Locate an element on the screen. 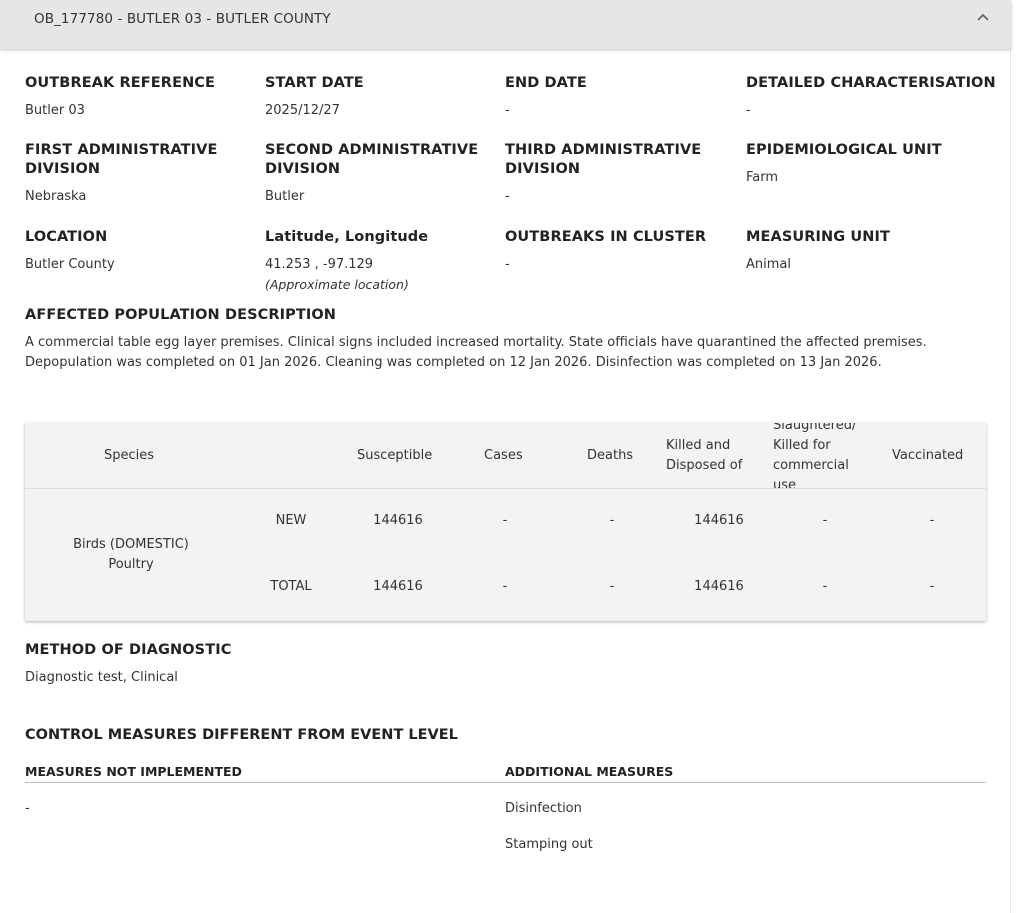 This screenshot has width=1017, height=913. additional-measures-label: ADDITIONAL MEASURES is located at coordinates (589, 771).